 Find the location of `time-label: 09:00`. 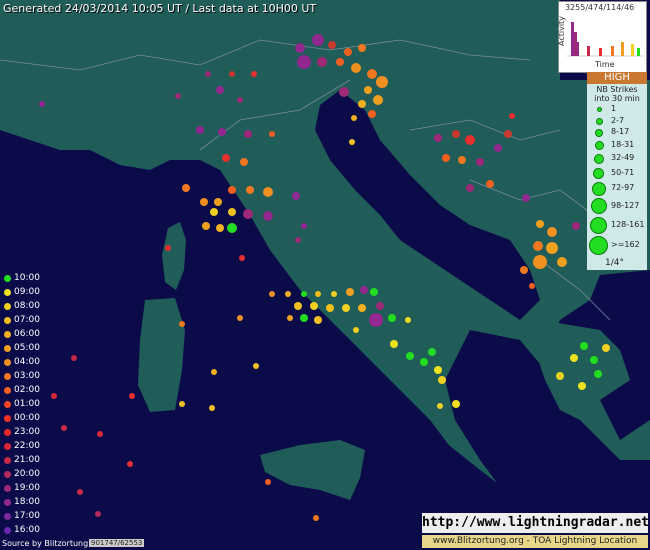

time-label: 09:00 is located at coordinates (27, 292).